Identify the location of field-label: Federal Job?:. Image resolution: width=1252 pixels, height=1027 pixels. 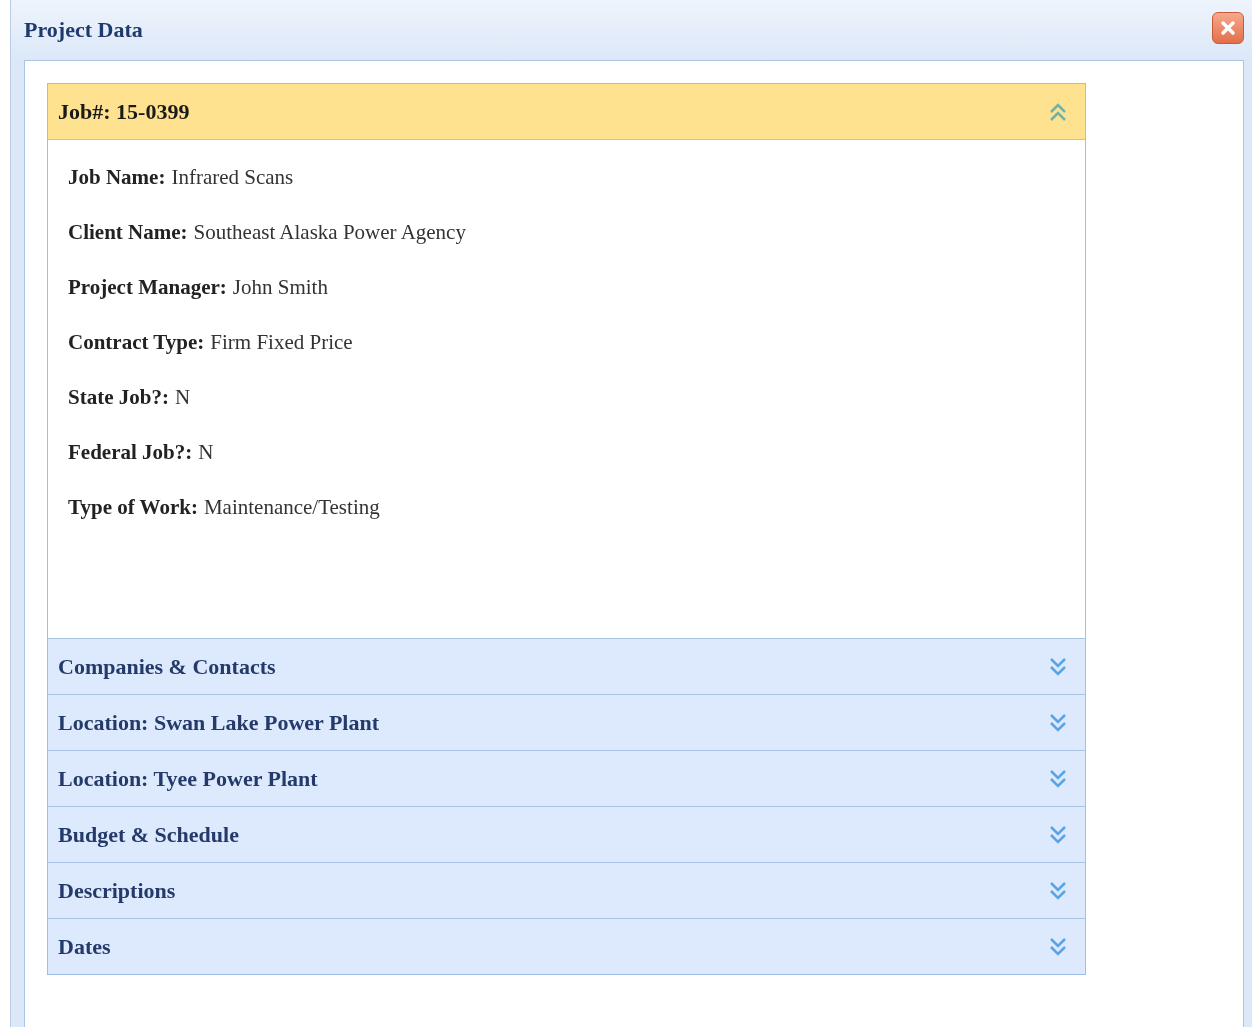
(130, 452).